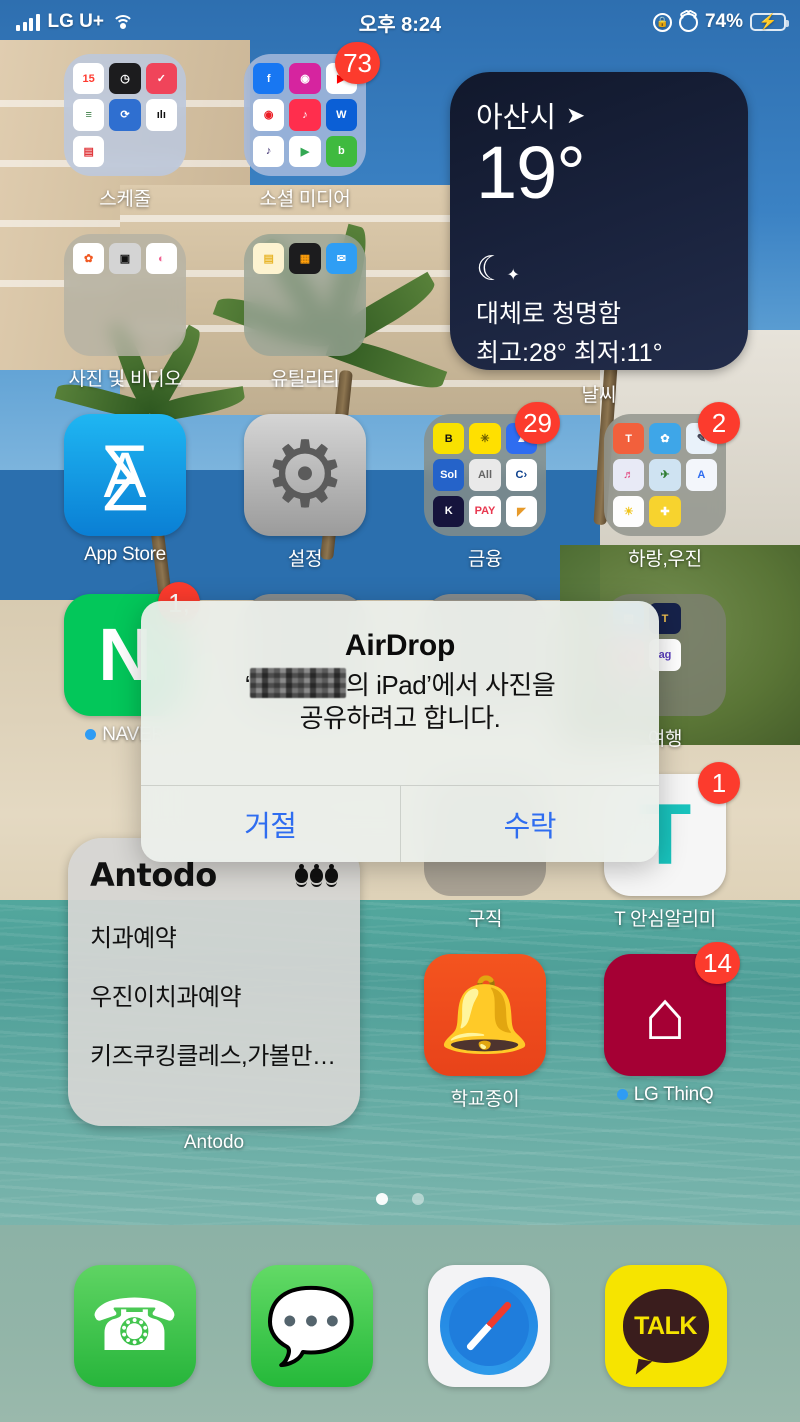 Image resolution: width=800 pixels, height=1422 pixels. What do you see at coordinates (305, 199) in the screenshot?
I see `app-label: 소셜 미디어` at bounding box center [305, 199].